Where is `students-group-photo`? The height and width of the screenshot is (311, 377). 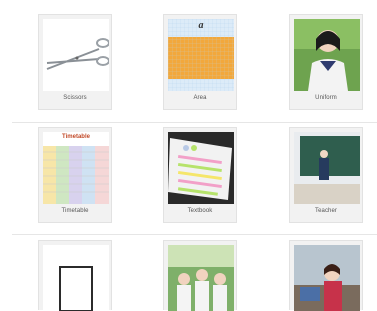 students-group-photo is located at coordinates (201, 278).